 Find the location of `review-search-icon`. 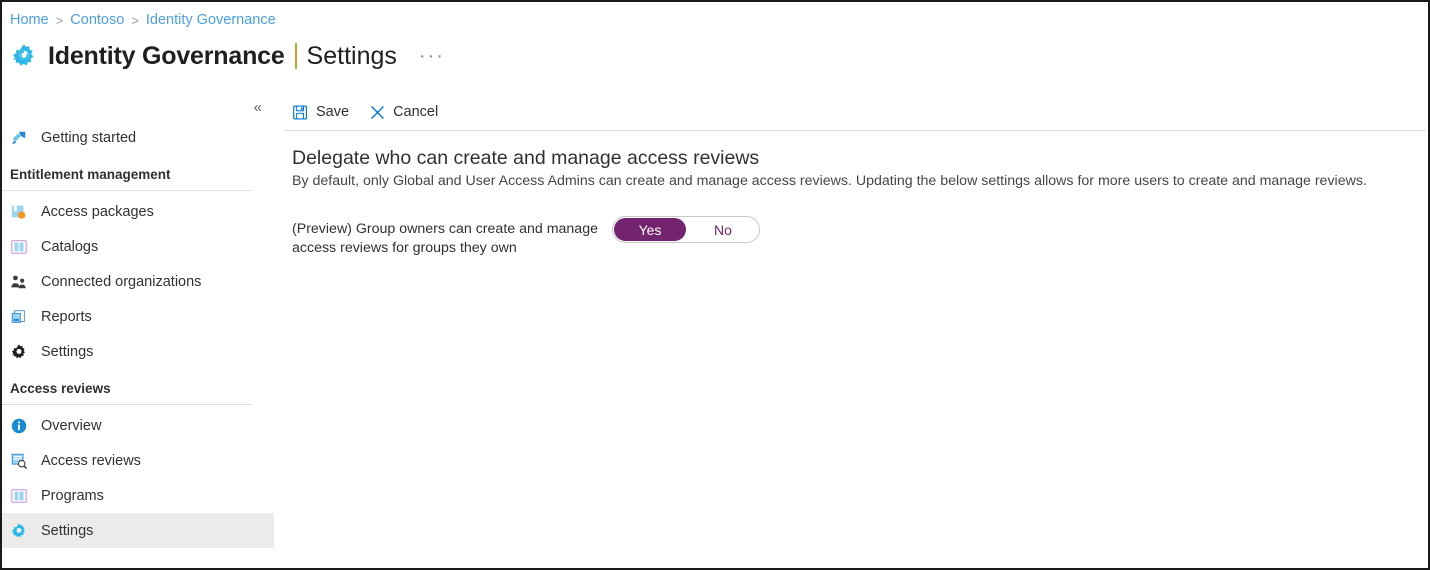

review-search-icon is located at coordinates (19, 461).